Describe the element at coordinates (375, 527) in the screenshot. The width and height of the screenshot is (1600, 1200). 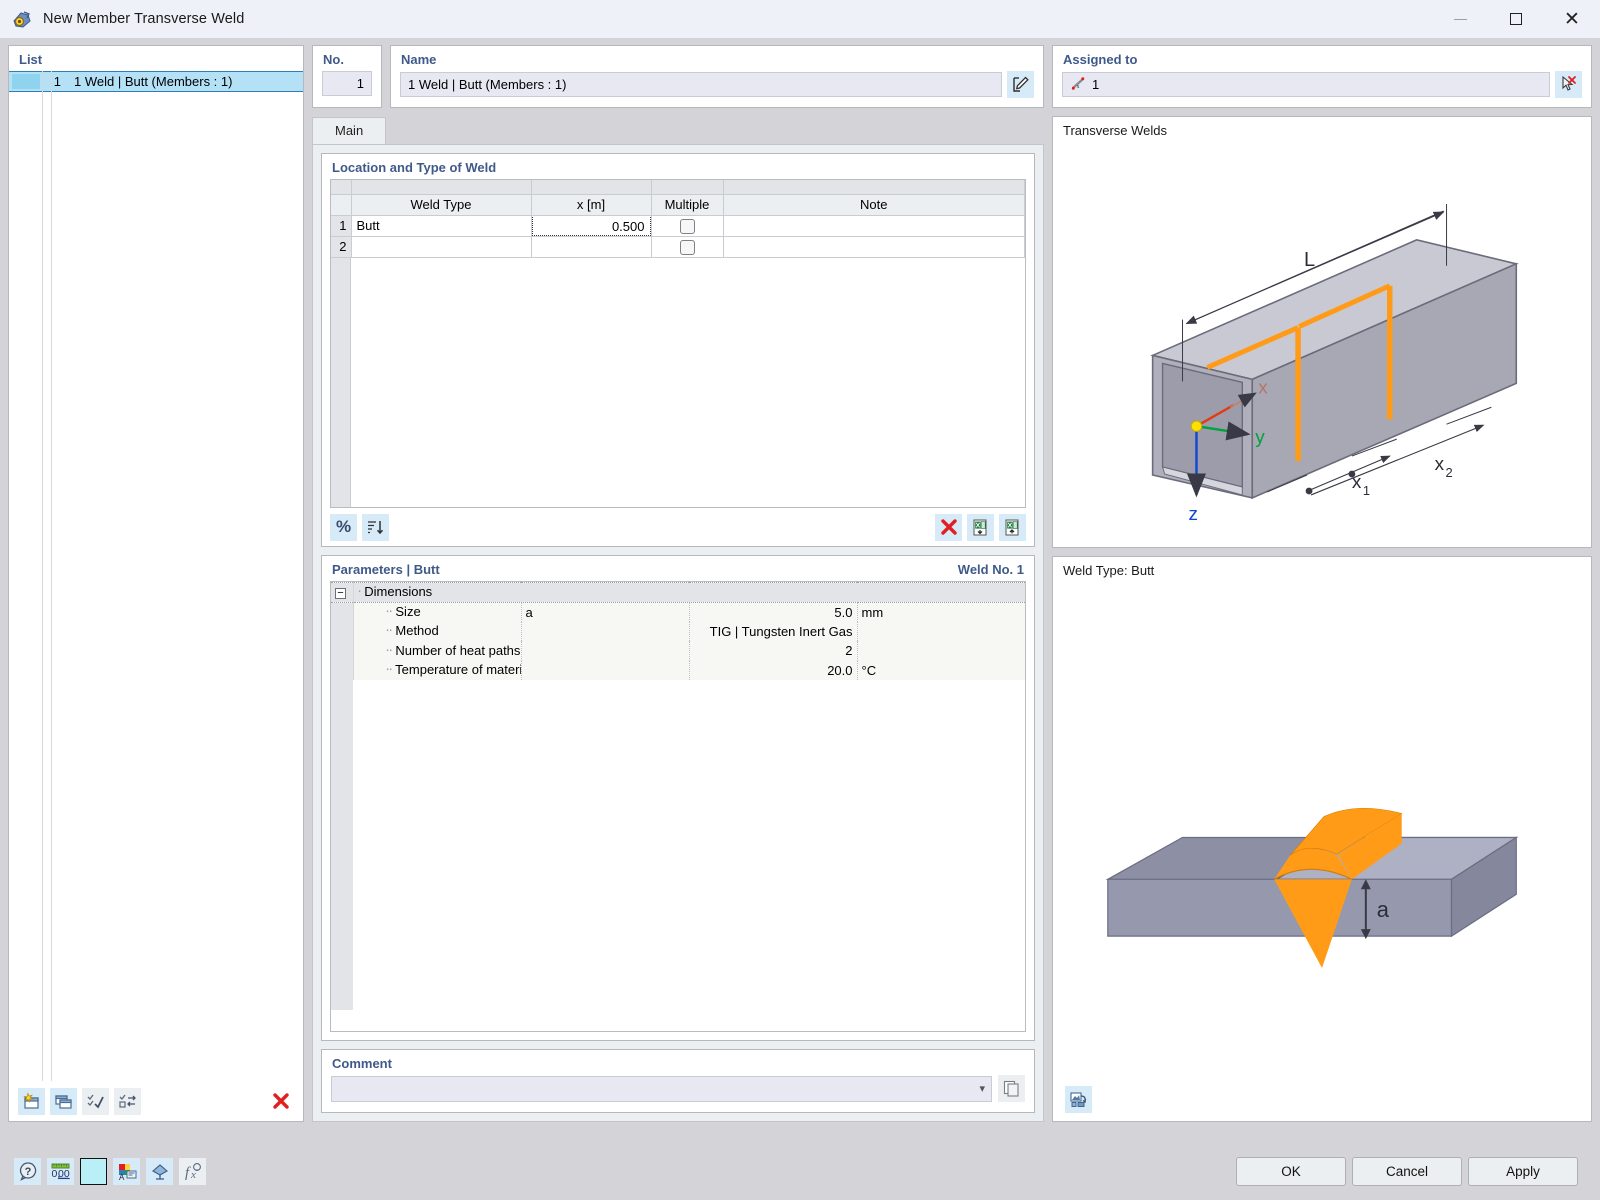
I see `sort-rows-button` at that location.